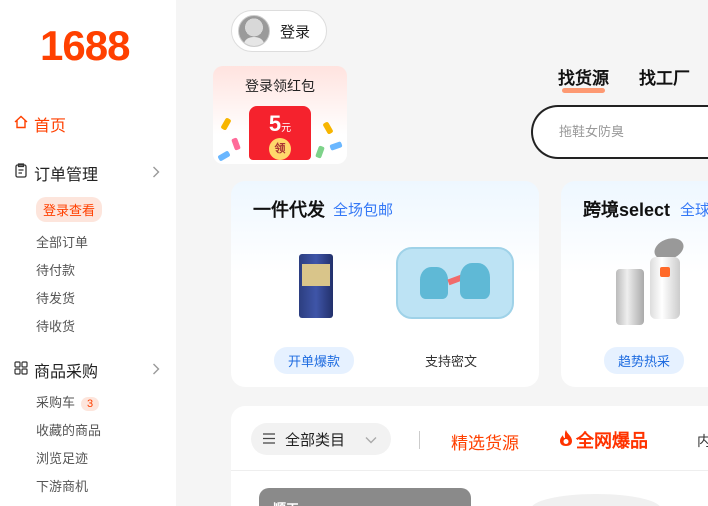 Image resolution: width=708 pixels, height=506 pixels. I want to click on red-envelope: 5元 领, so click(280, 133).